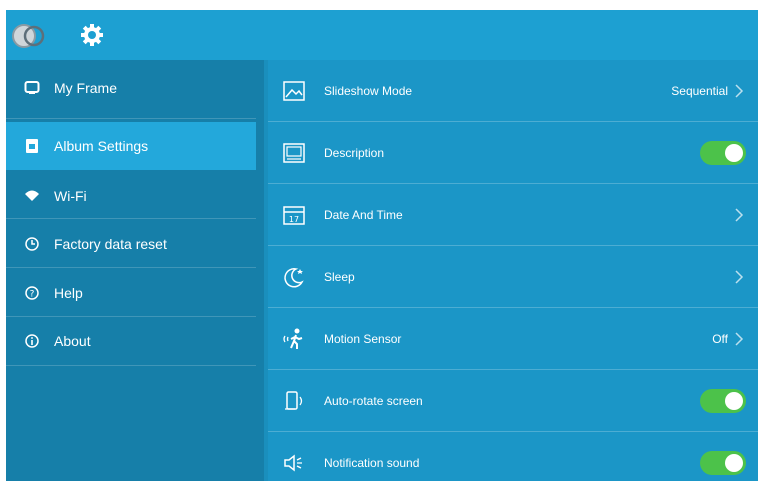 The height and width of the screenshot is (481, 766). Describe the element at coordinates (131, 88) in the screenshot. I see `sidebar-item-my-frame: My Frame` at that location.